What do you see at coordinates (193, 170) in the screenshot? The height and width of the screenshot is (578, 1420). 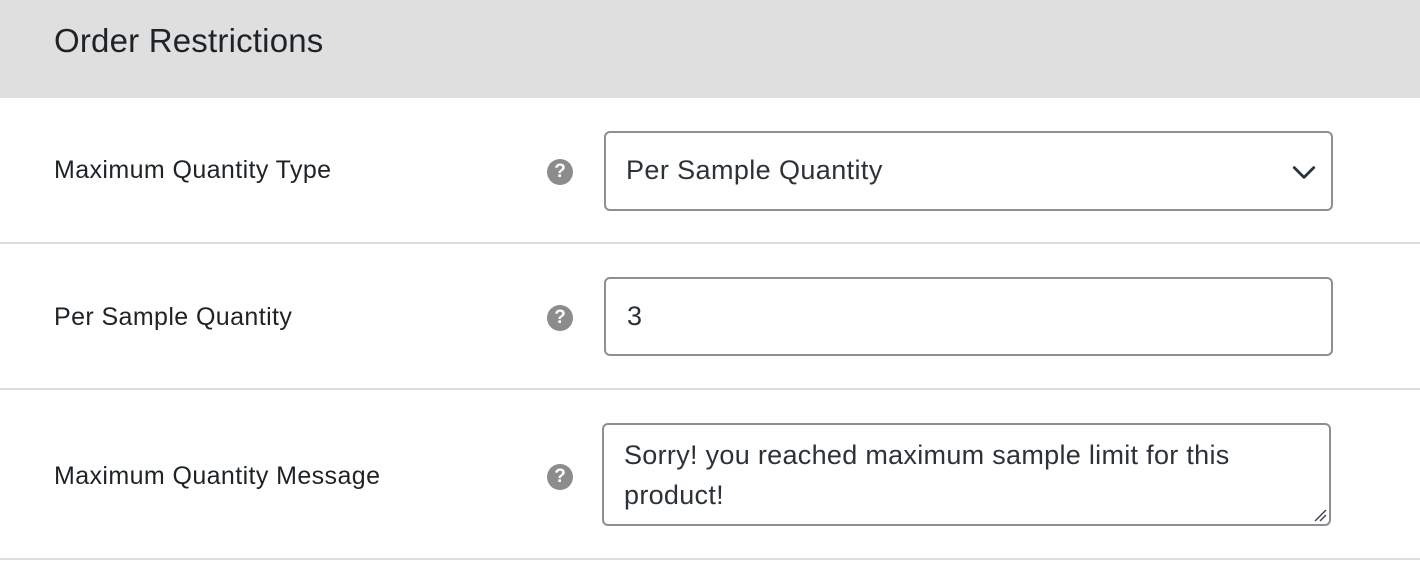 I see `field-label: Maximum Quantity Type` at bounding box center [193, 170].